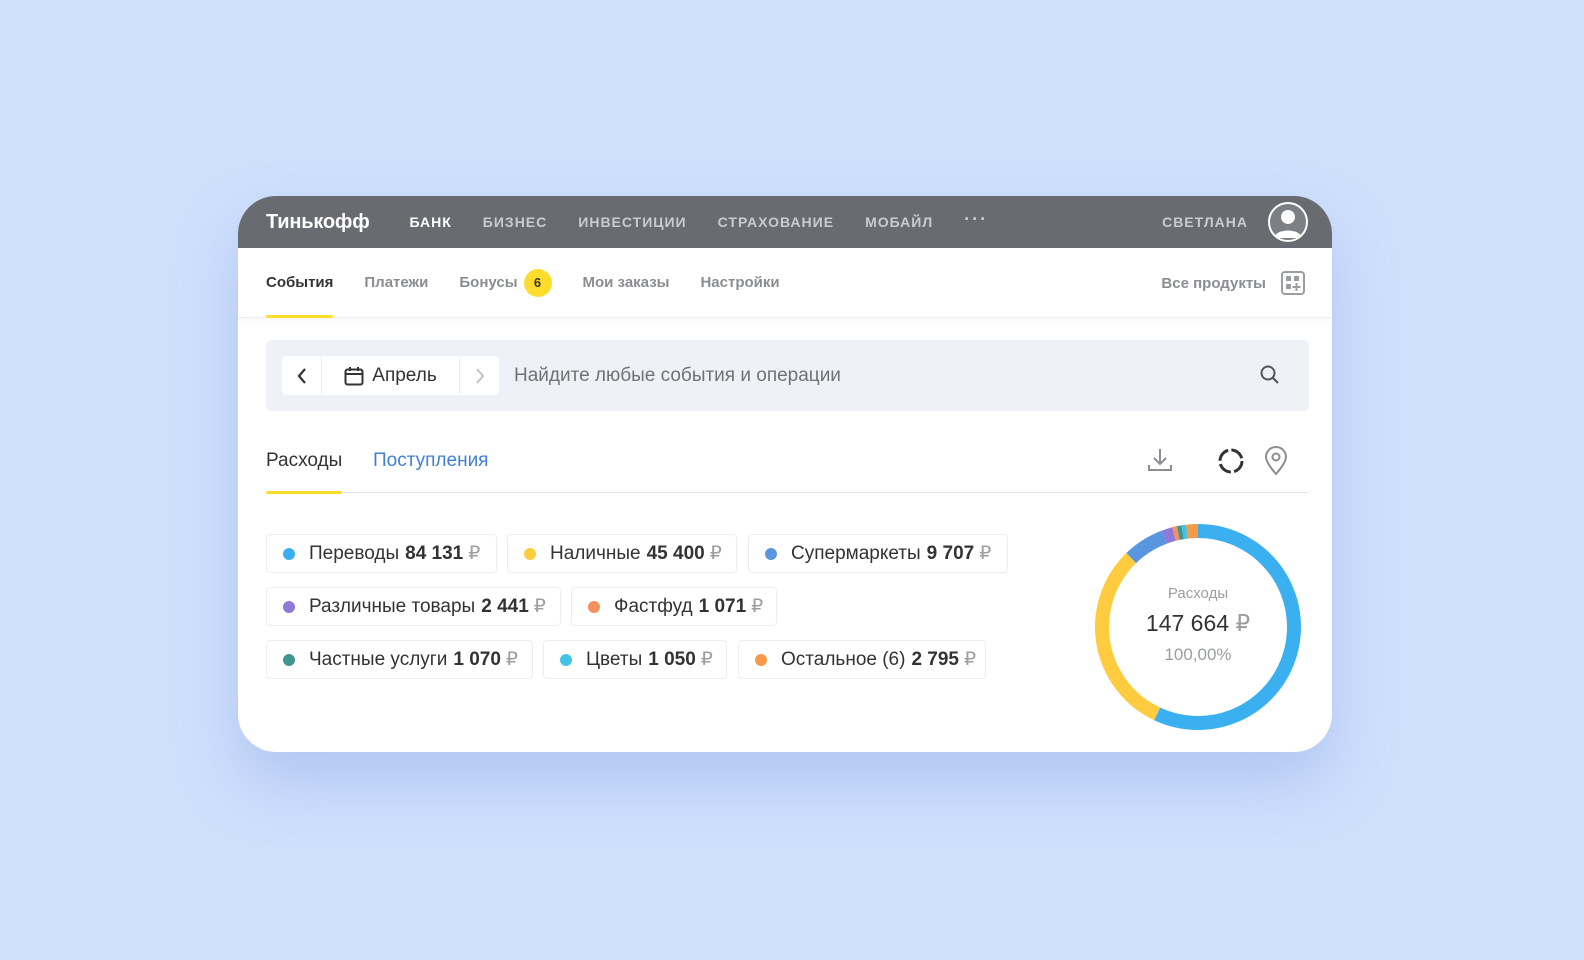 This screenshot has height=960, width=1584. Describe the element at coordinates (354, 553) in the screenshot. I see `category-name: Переводы` at that location.